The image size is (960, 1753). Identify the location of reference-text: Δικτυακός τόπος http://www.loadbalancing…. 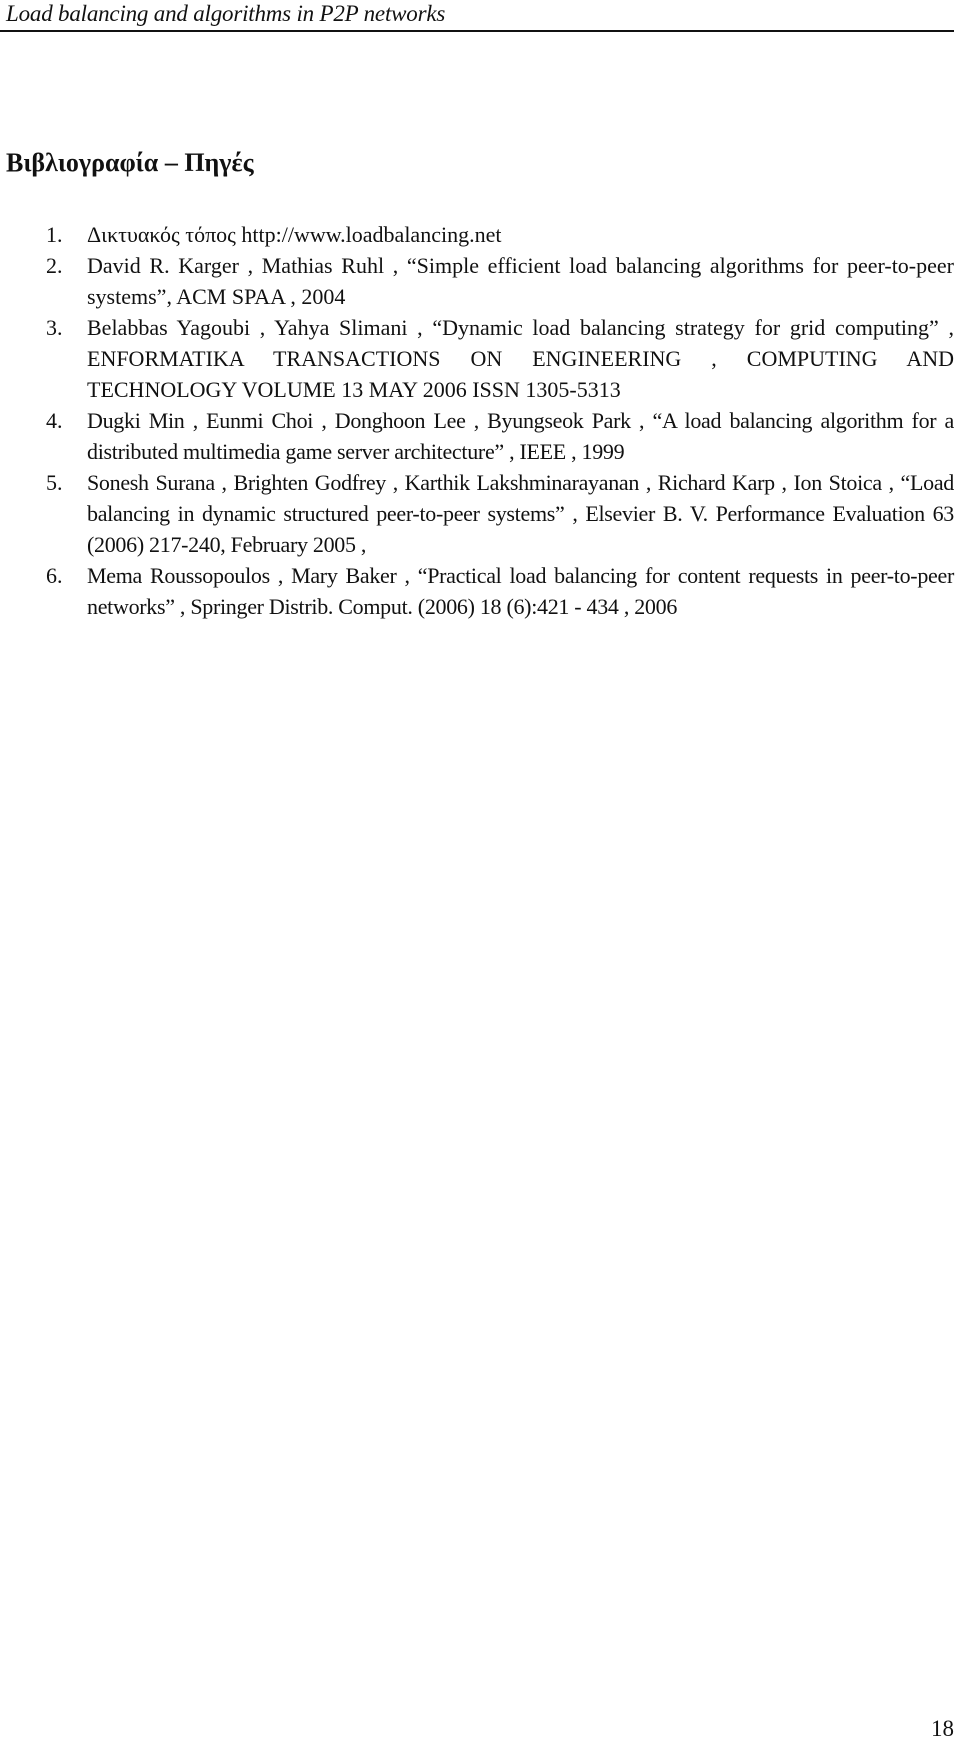
(294, 234).